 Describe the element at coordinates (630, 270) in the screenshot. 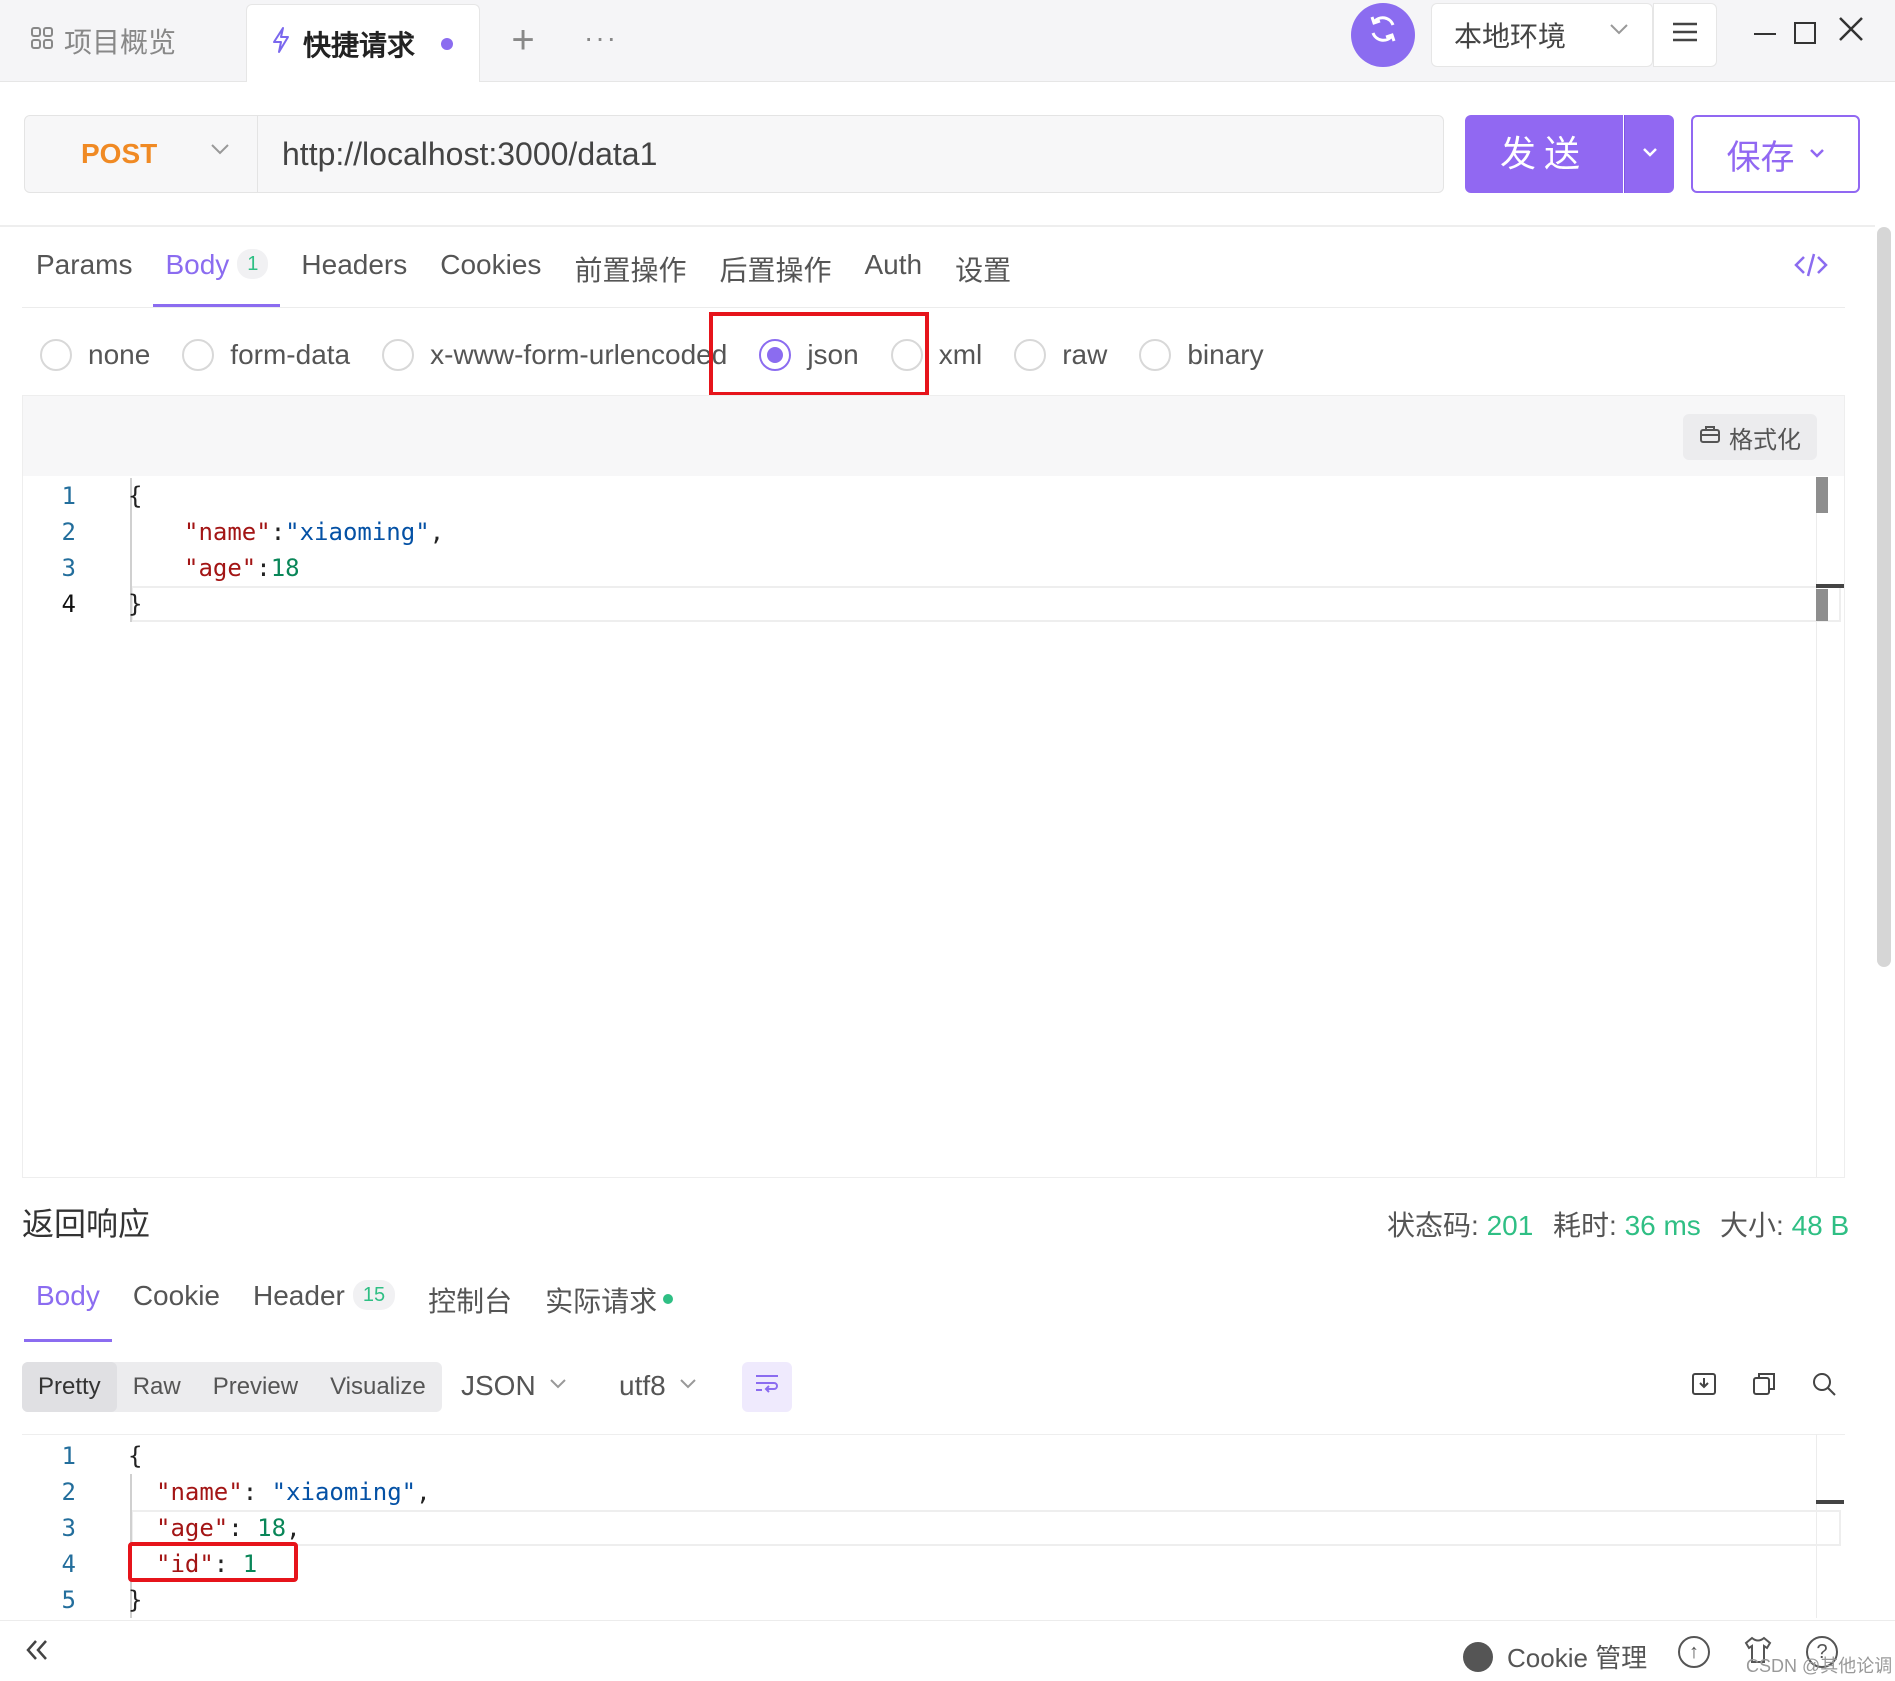

I see `tab-label: 前置操作` at that location.